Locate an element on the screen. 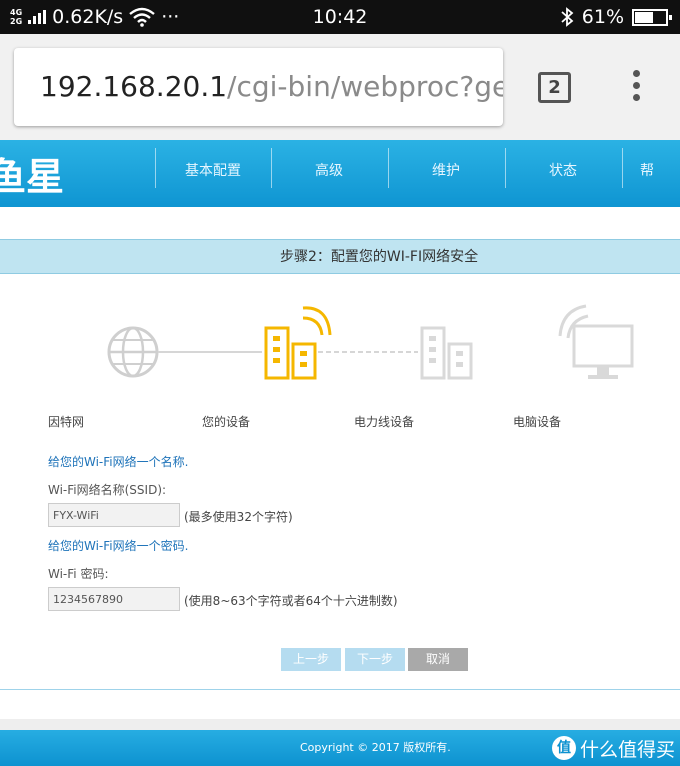 This screenshot has height=766, width=680. battery-fill is located at coordinates (644, 17).